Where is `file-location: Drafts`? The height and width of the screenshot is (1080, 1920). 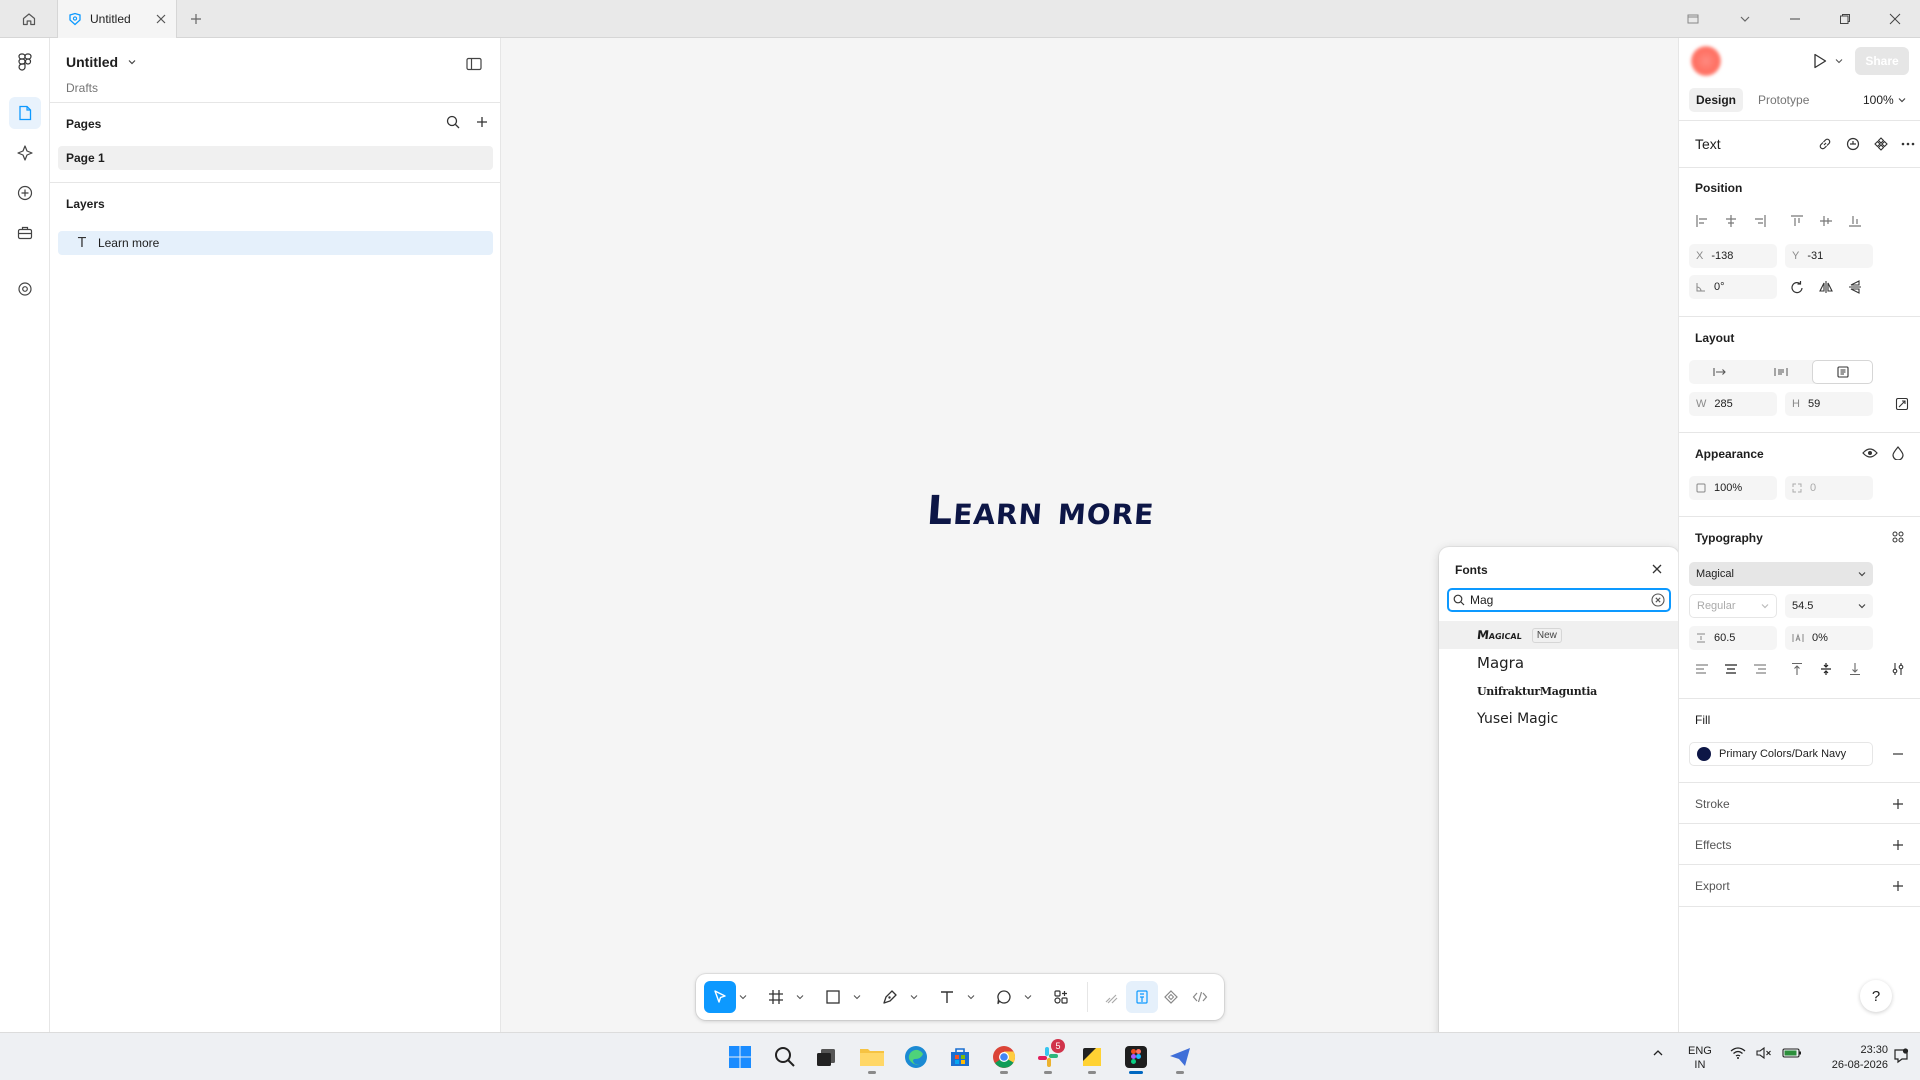
file-location: Drafts is located at coordinates (82, 88).